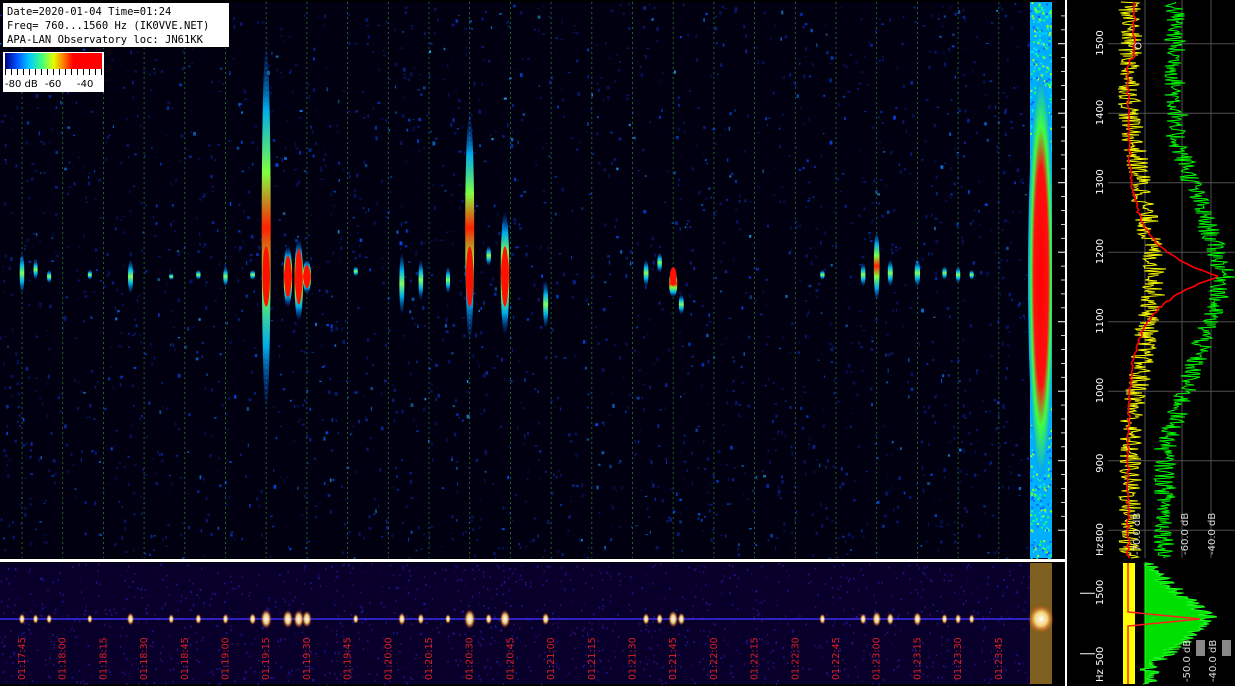 Image resolution: width=1235 pixels, height=686 pixels. Describe the element at coordinates (633, 658) in the screenshot. I see `time-tick-label: 01:21:30` at that location.